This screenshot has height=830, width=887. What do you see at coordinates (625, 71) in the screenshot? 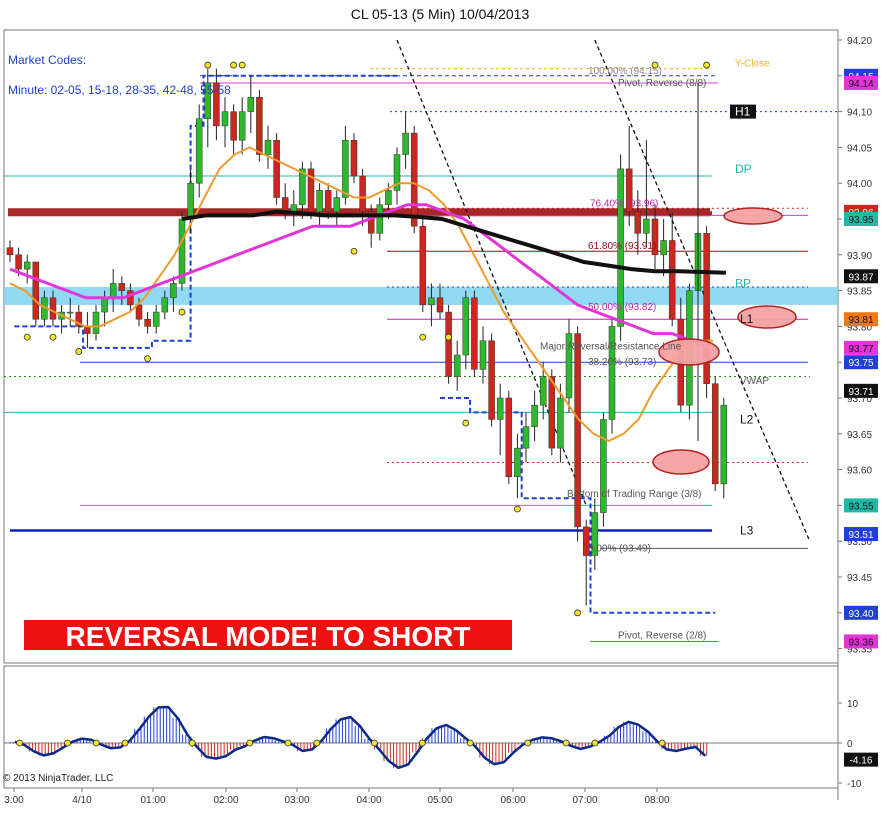
I see `annotation-label: 100.00% (94.15)` at bounding box center [625, 71].